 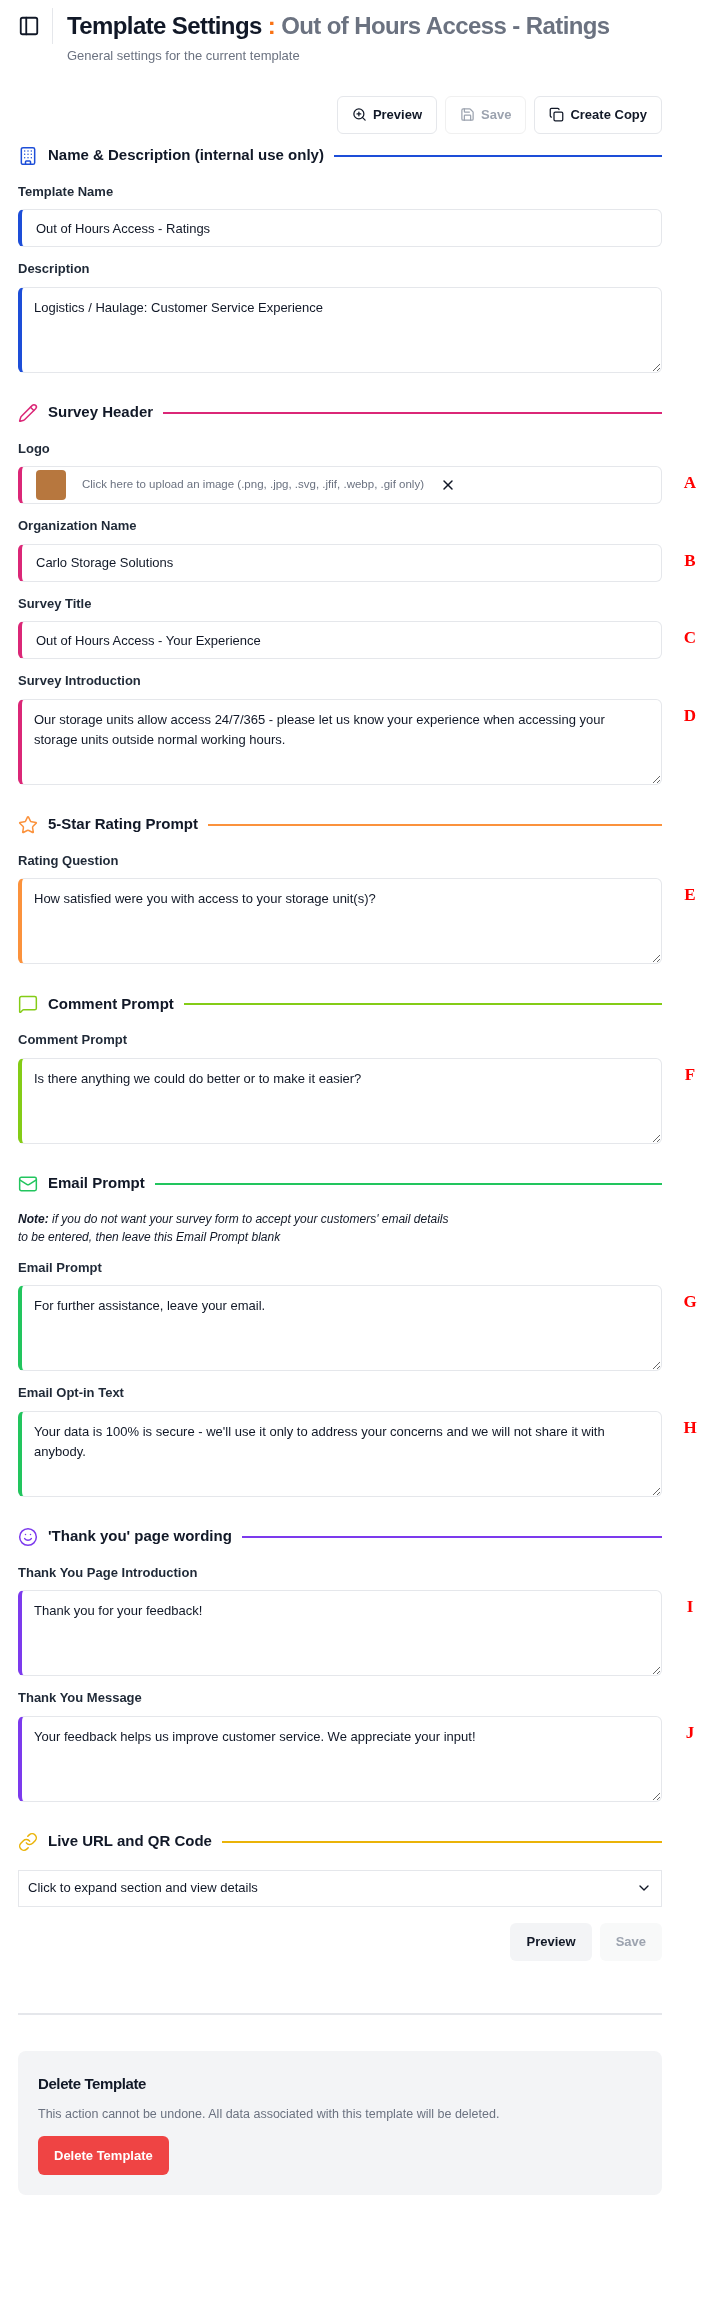 I want to click on toolbar-button: Create Copy, so click(x=598, y=114).